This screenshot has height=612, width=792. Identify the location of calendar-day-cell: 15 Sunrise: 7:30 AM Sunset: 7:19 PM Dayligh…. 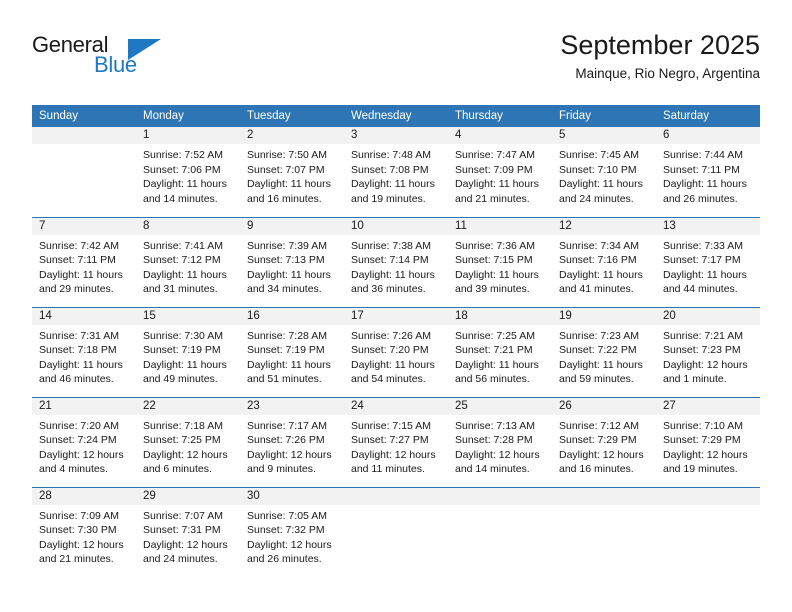
(188, 351).